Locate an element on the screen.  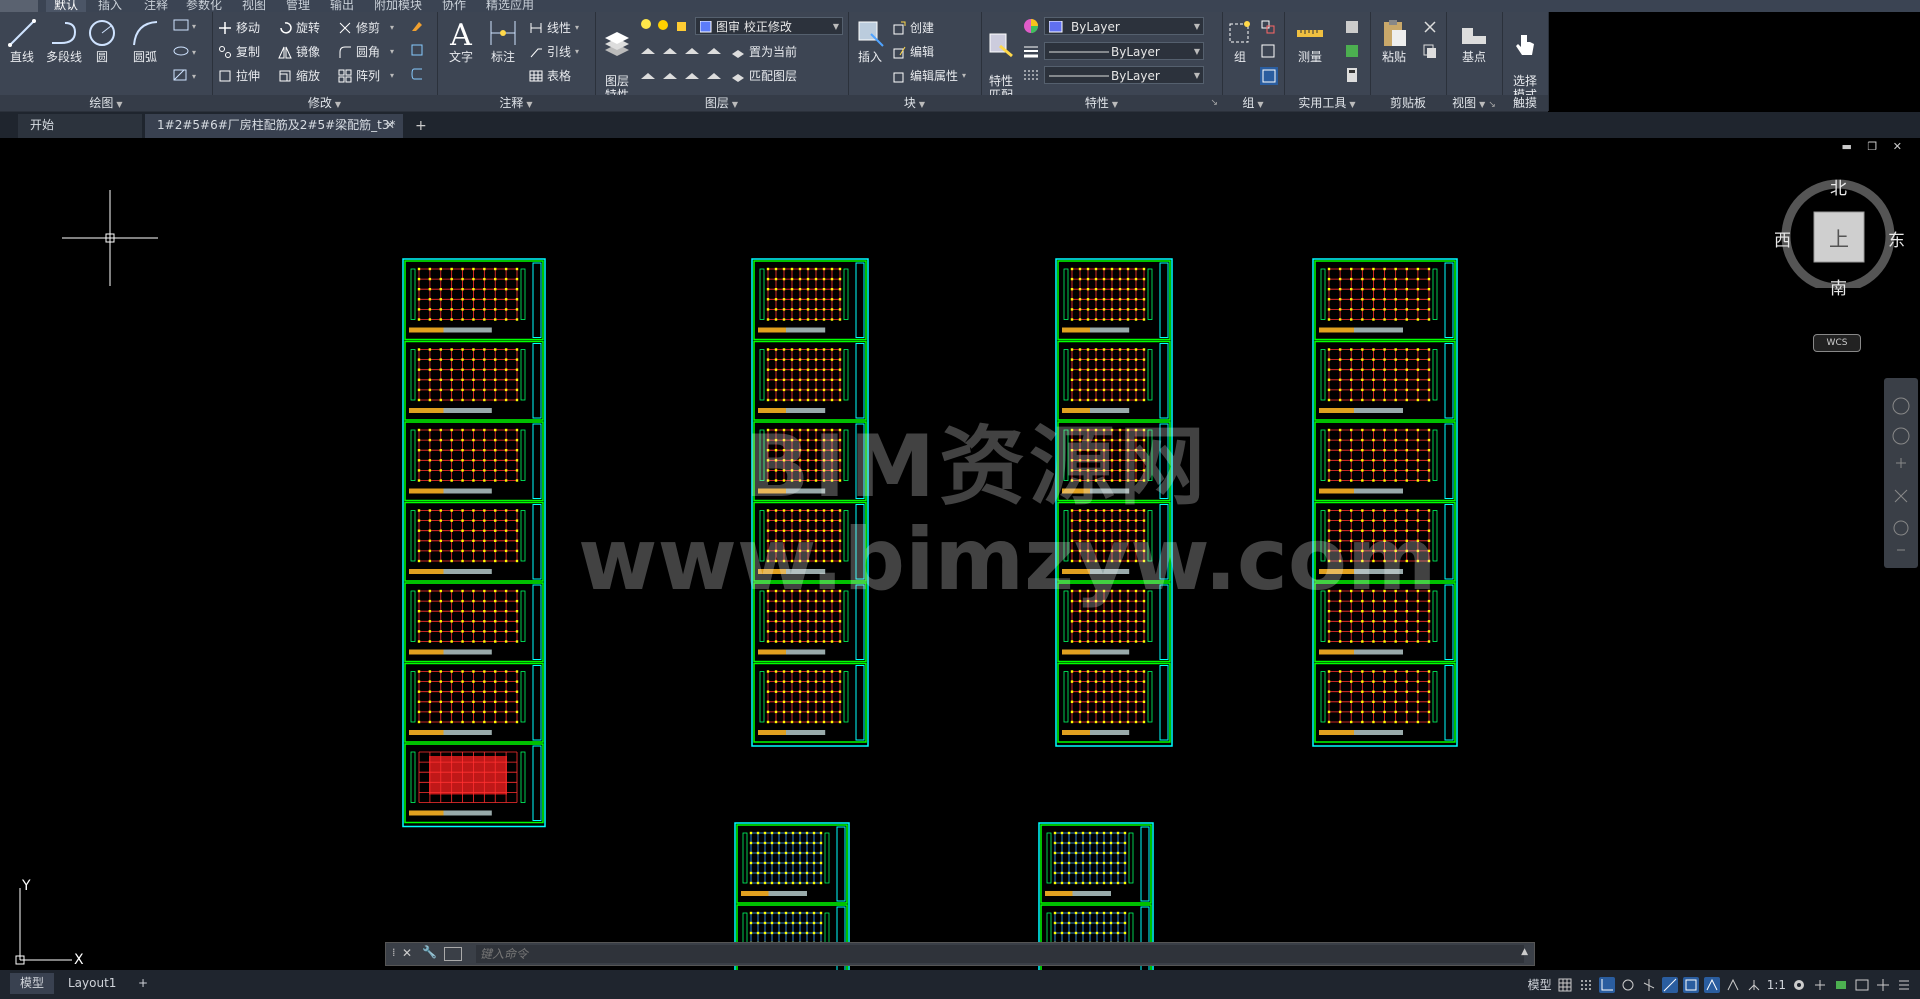
calculator-button is located at coordinates (1352, 76).